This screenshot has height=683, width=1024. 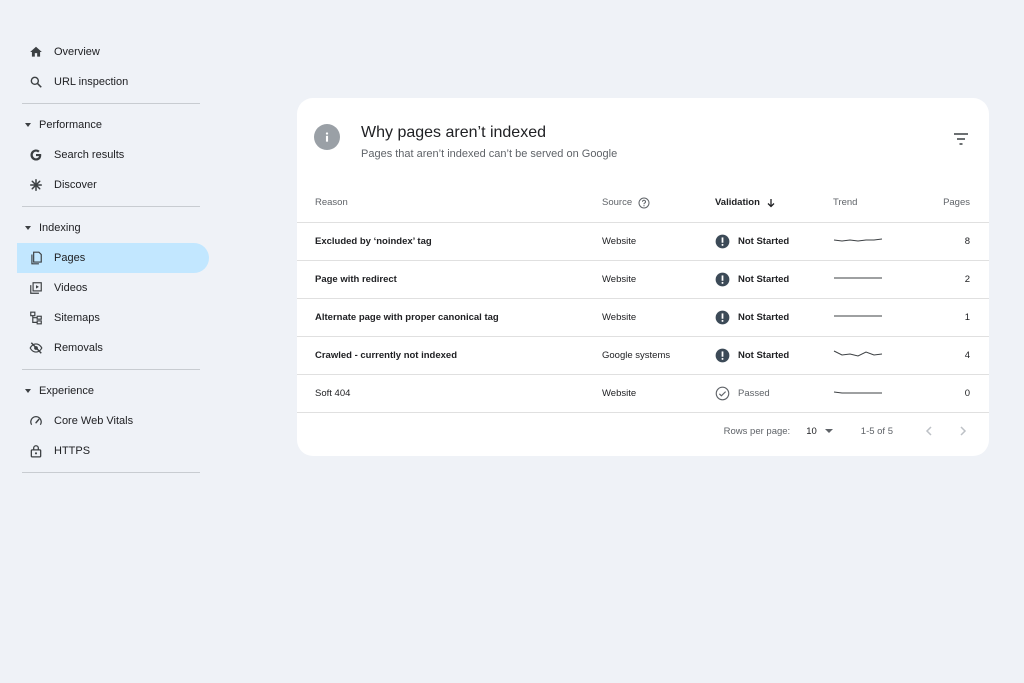 I want to click on rows-per-page-select: 10, so click(x=811, y=431).